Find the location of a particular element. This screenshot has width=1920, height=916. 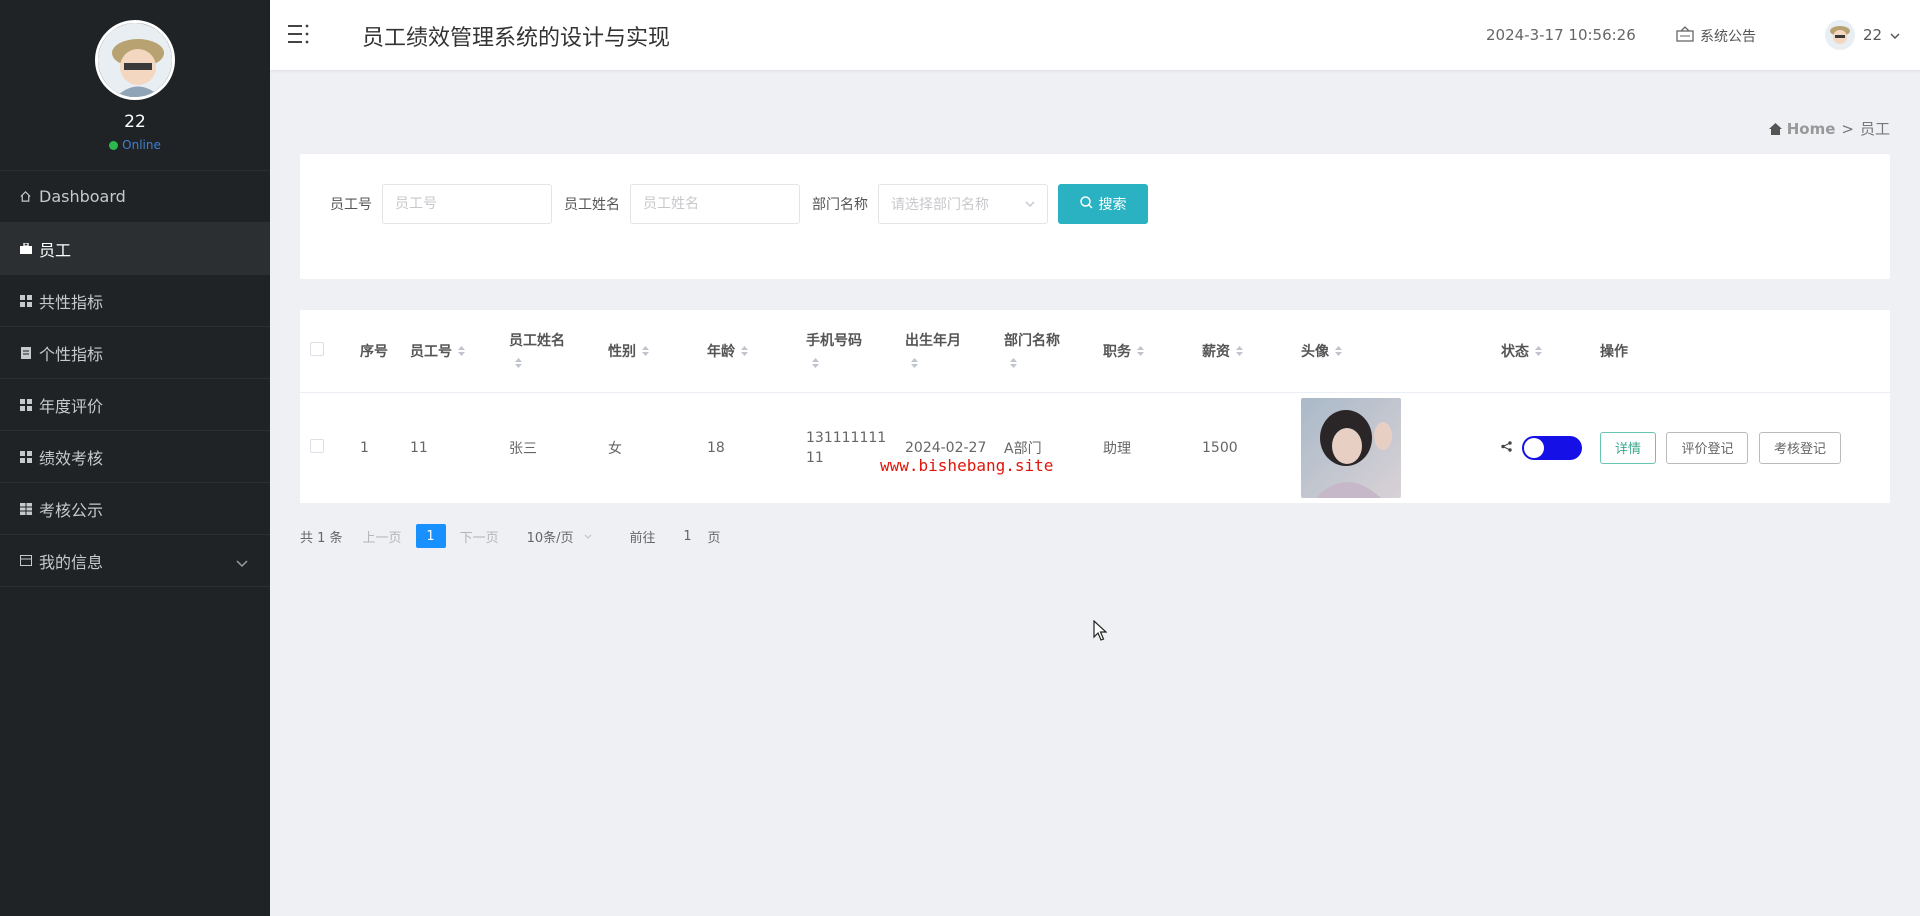

pager-size-select: 10条/页 is located at coordinates (559, 536).